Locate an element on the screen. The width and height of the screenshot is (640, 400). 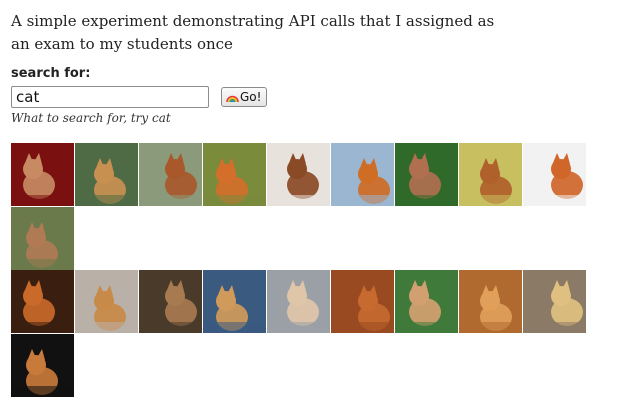
search-label: search for: is located at coordinates (51, 73).